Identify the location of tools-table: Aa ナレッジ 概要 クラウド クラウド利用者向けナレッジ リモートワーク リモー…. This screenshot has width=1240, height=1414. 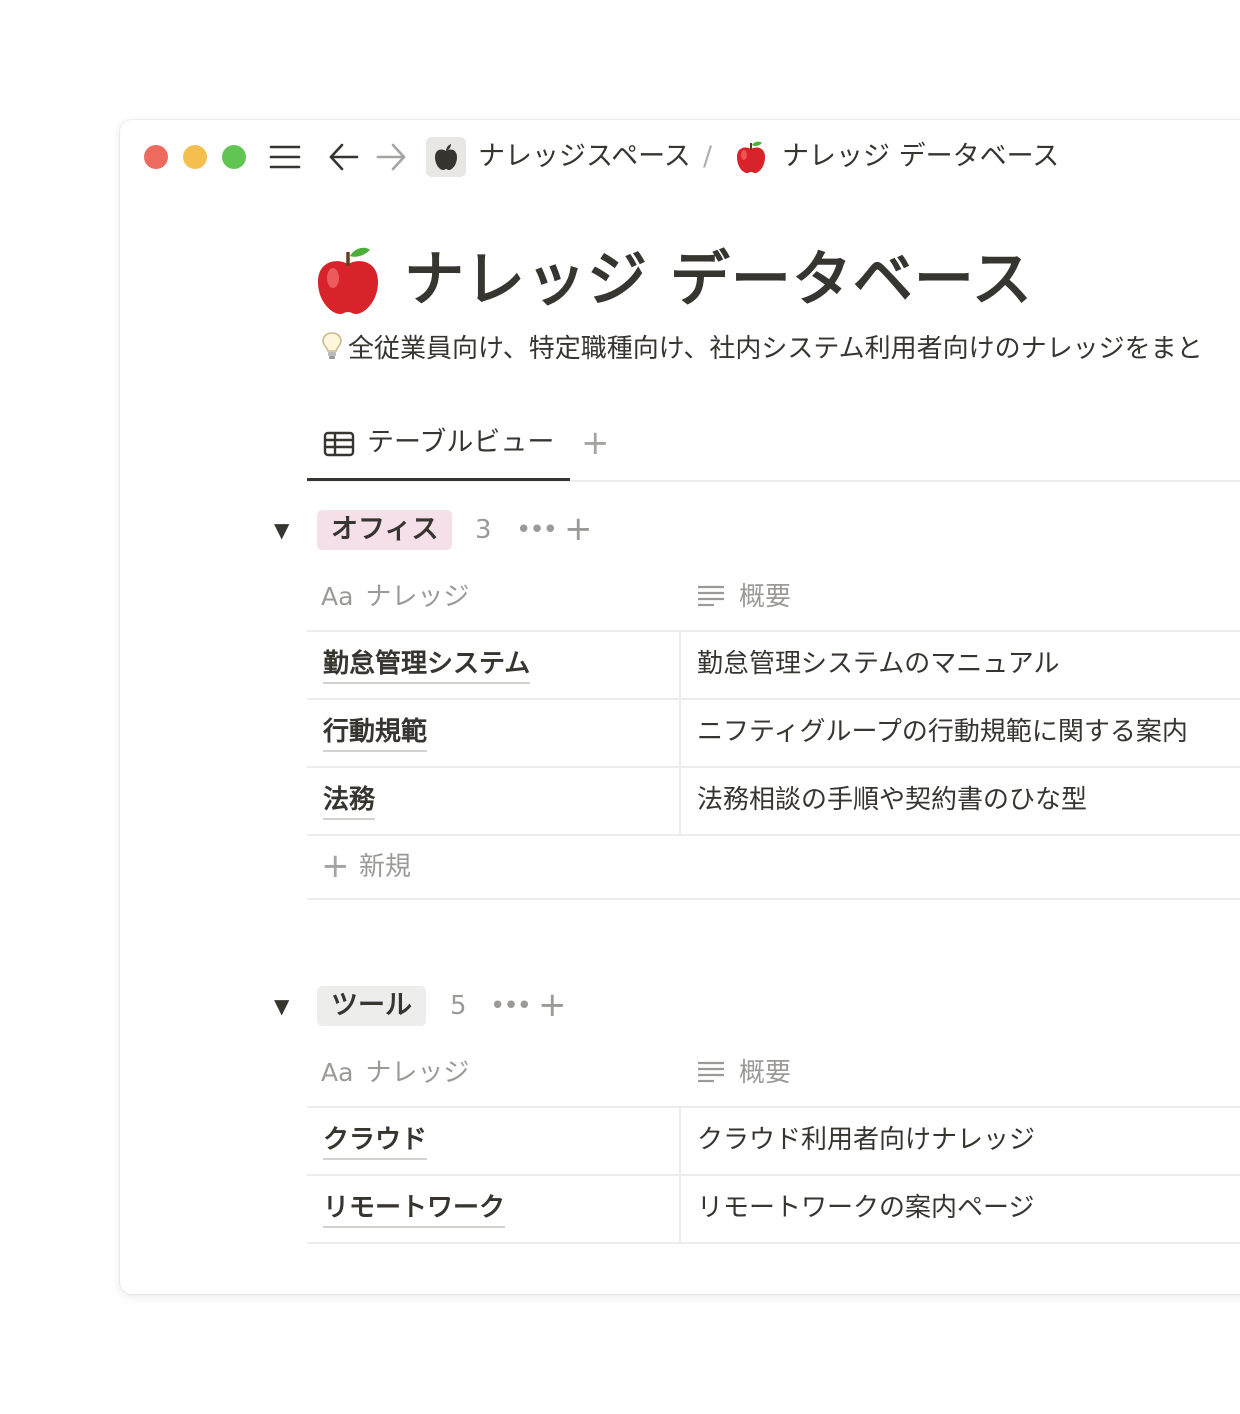
(773, 1142).